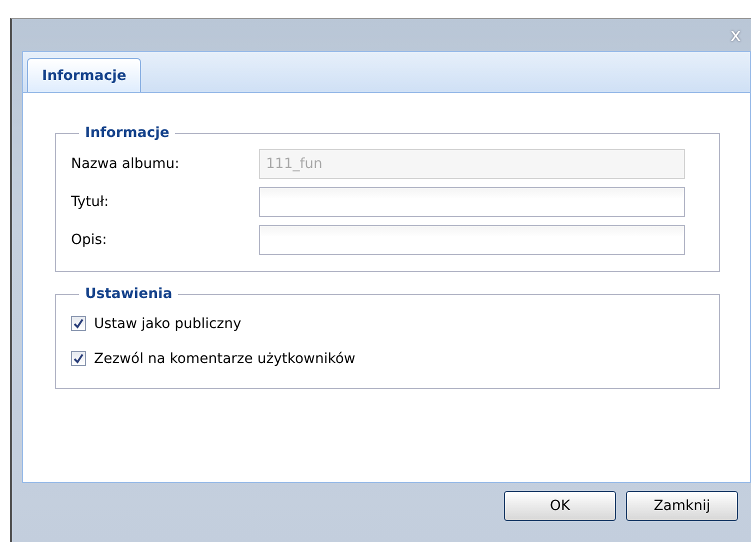 This screenshot has height=542, width=751. I want to click on checkbox-label: Zezwól na komentarze użytkowników, so click(225, 358).